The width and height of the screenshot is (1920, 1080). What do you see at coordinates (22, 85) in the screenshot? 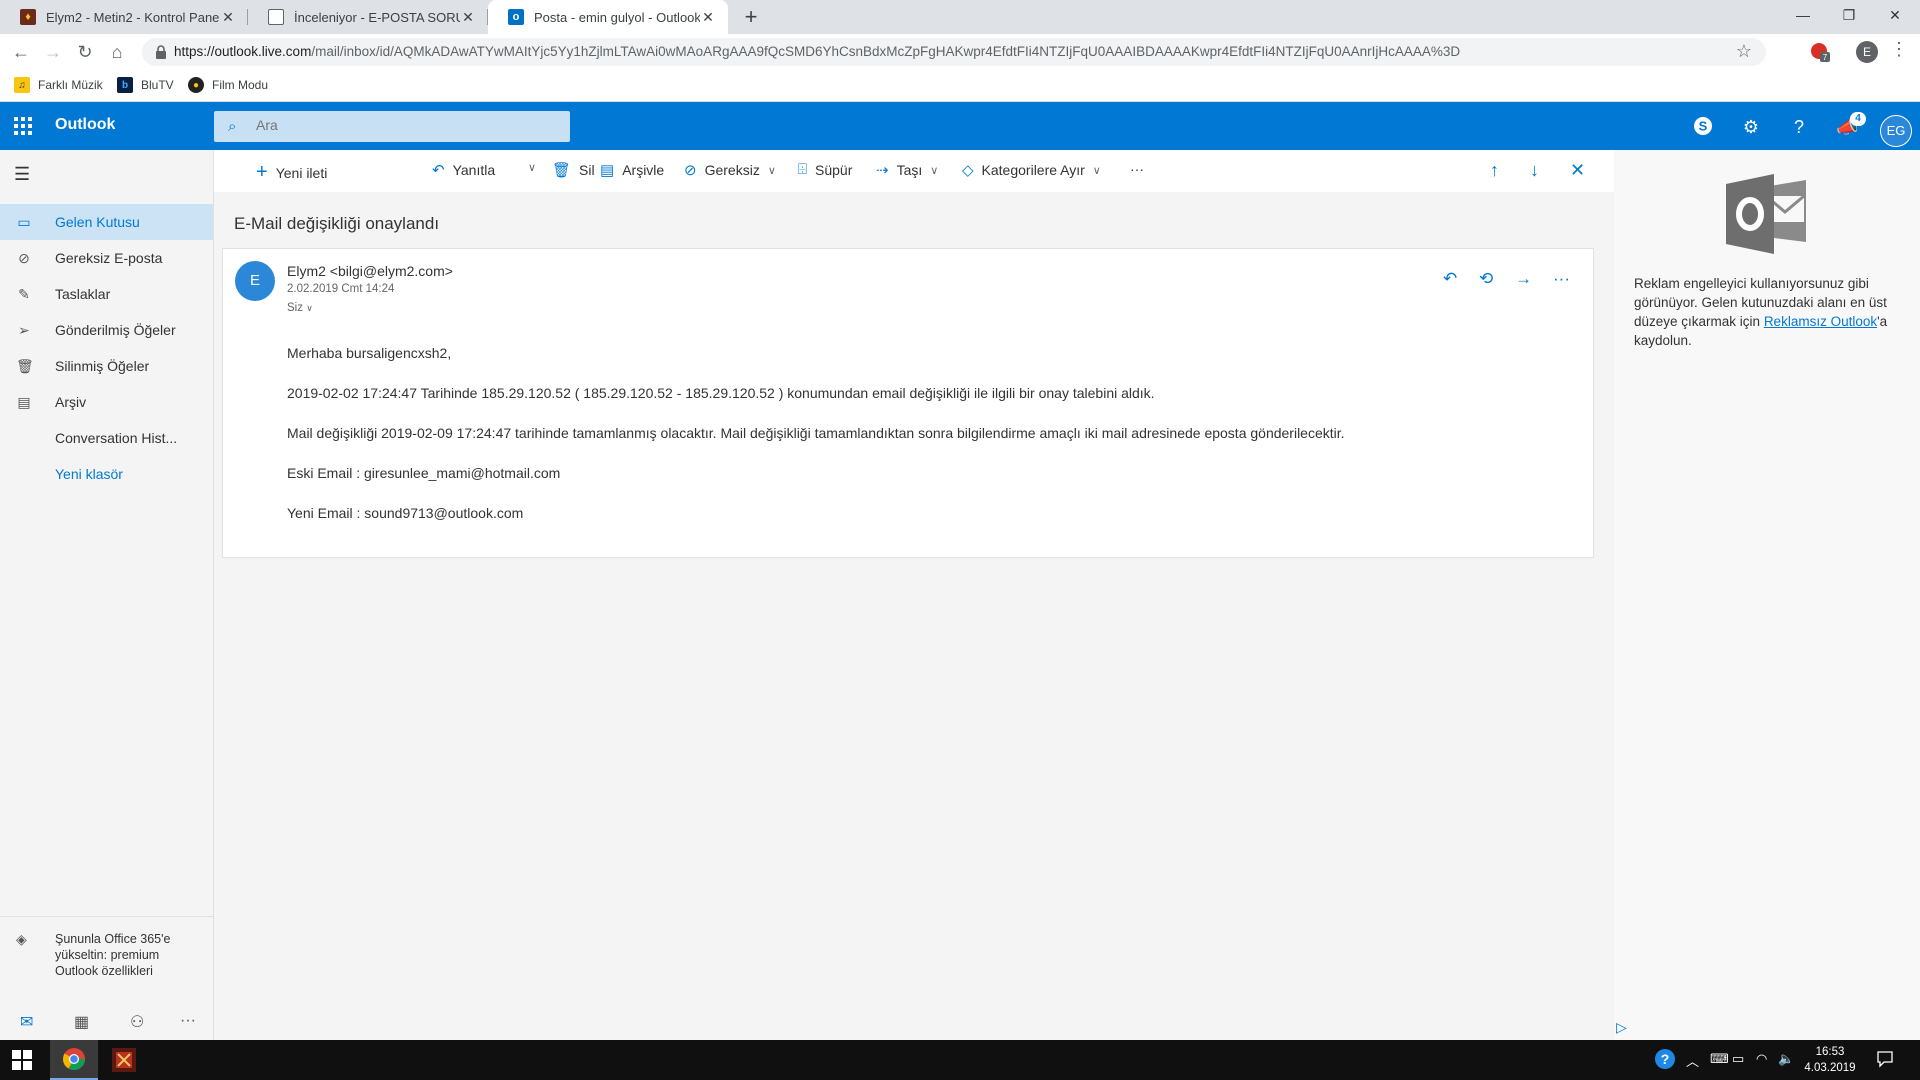
I see `music-bookmark-icon: ♫` at bounding box center [22, 85].